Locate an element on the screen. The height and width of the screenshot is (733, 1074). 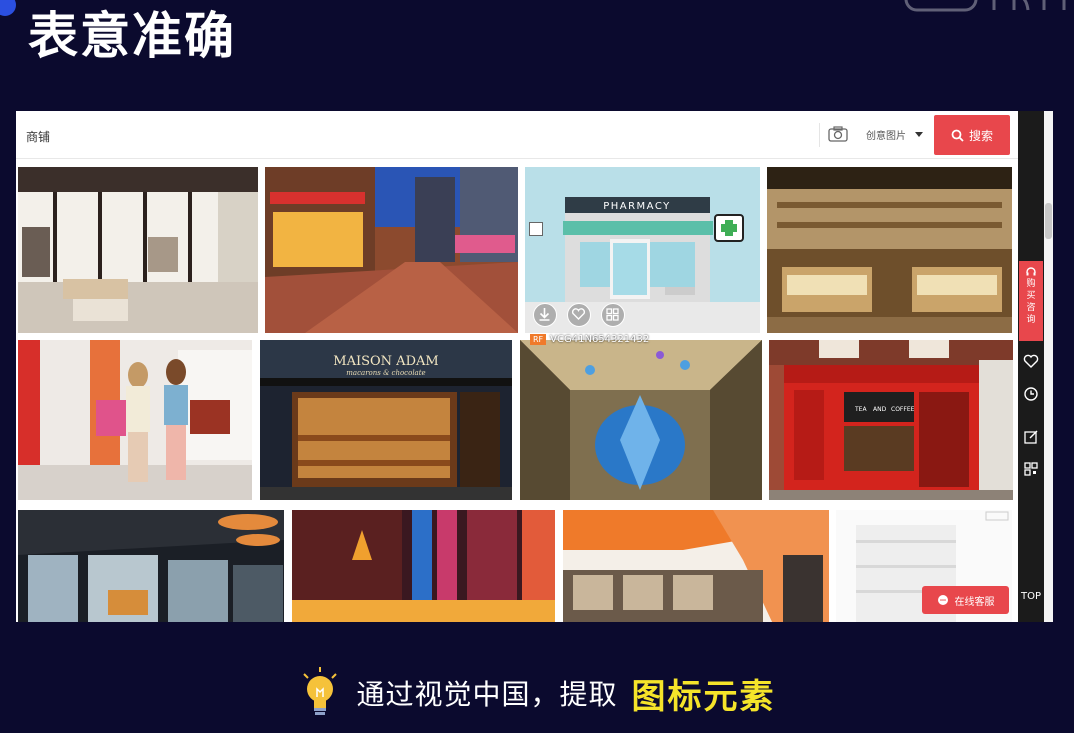
shop-sign-and: AND is located at coordinates (880, 409).